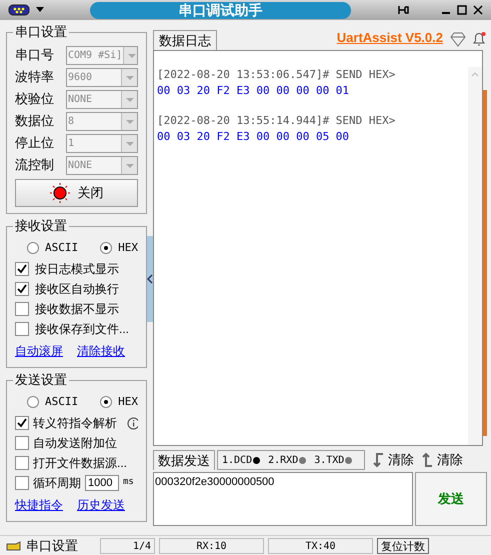  Describe the element at coordinates (287, 460) in the screenshot. I see `signal-indicator: 2.RXD` at that location.